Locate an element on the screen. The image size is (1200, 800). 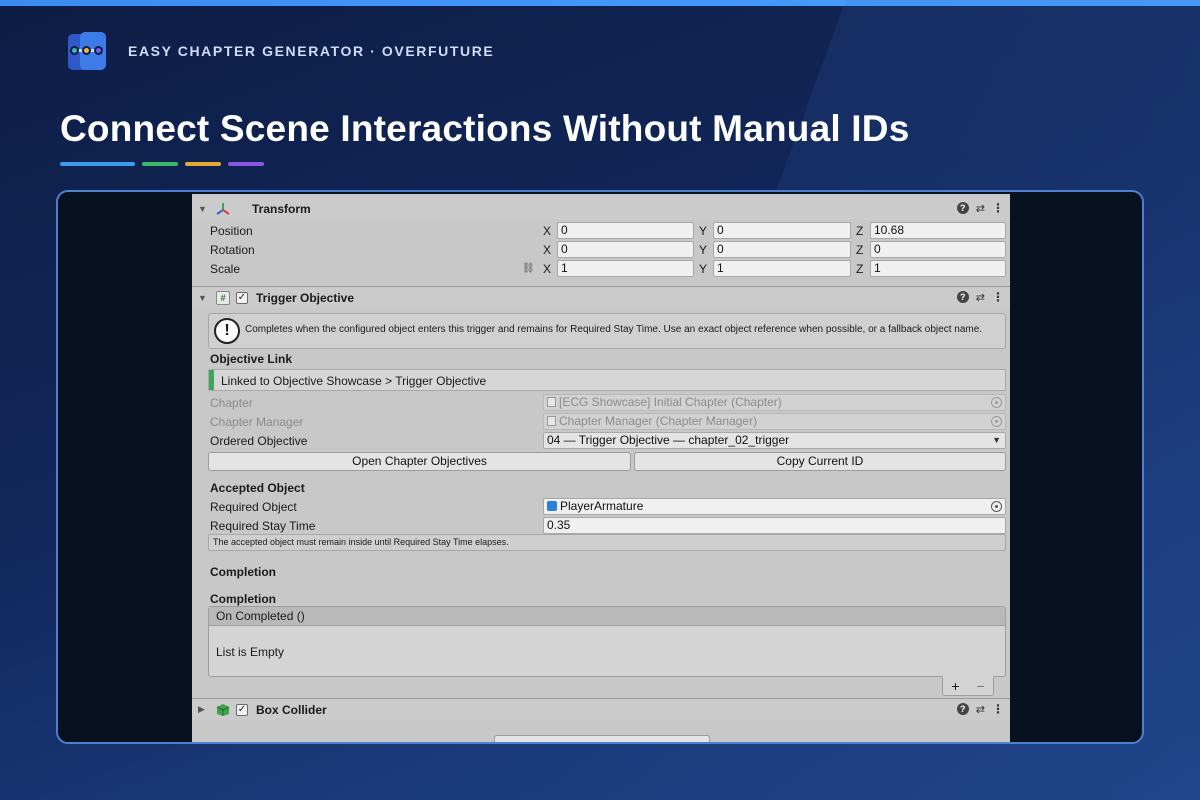
transform-title: Transform is located at coordinates (281, 209).